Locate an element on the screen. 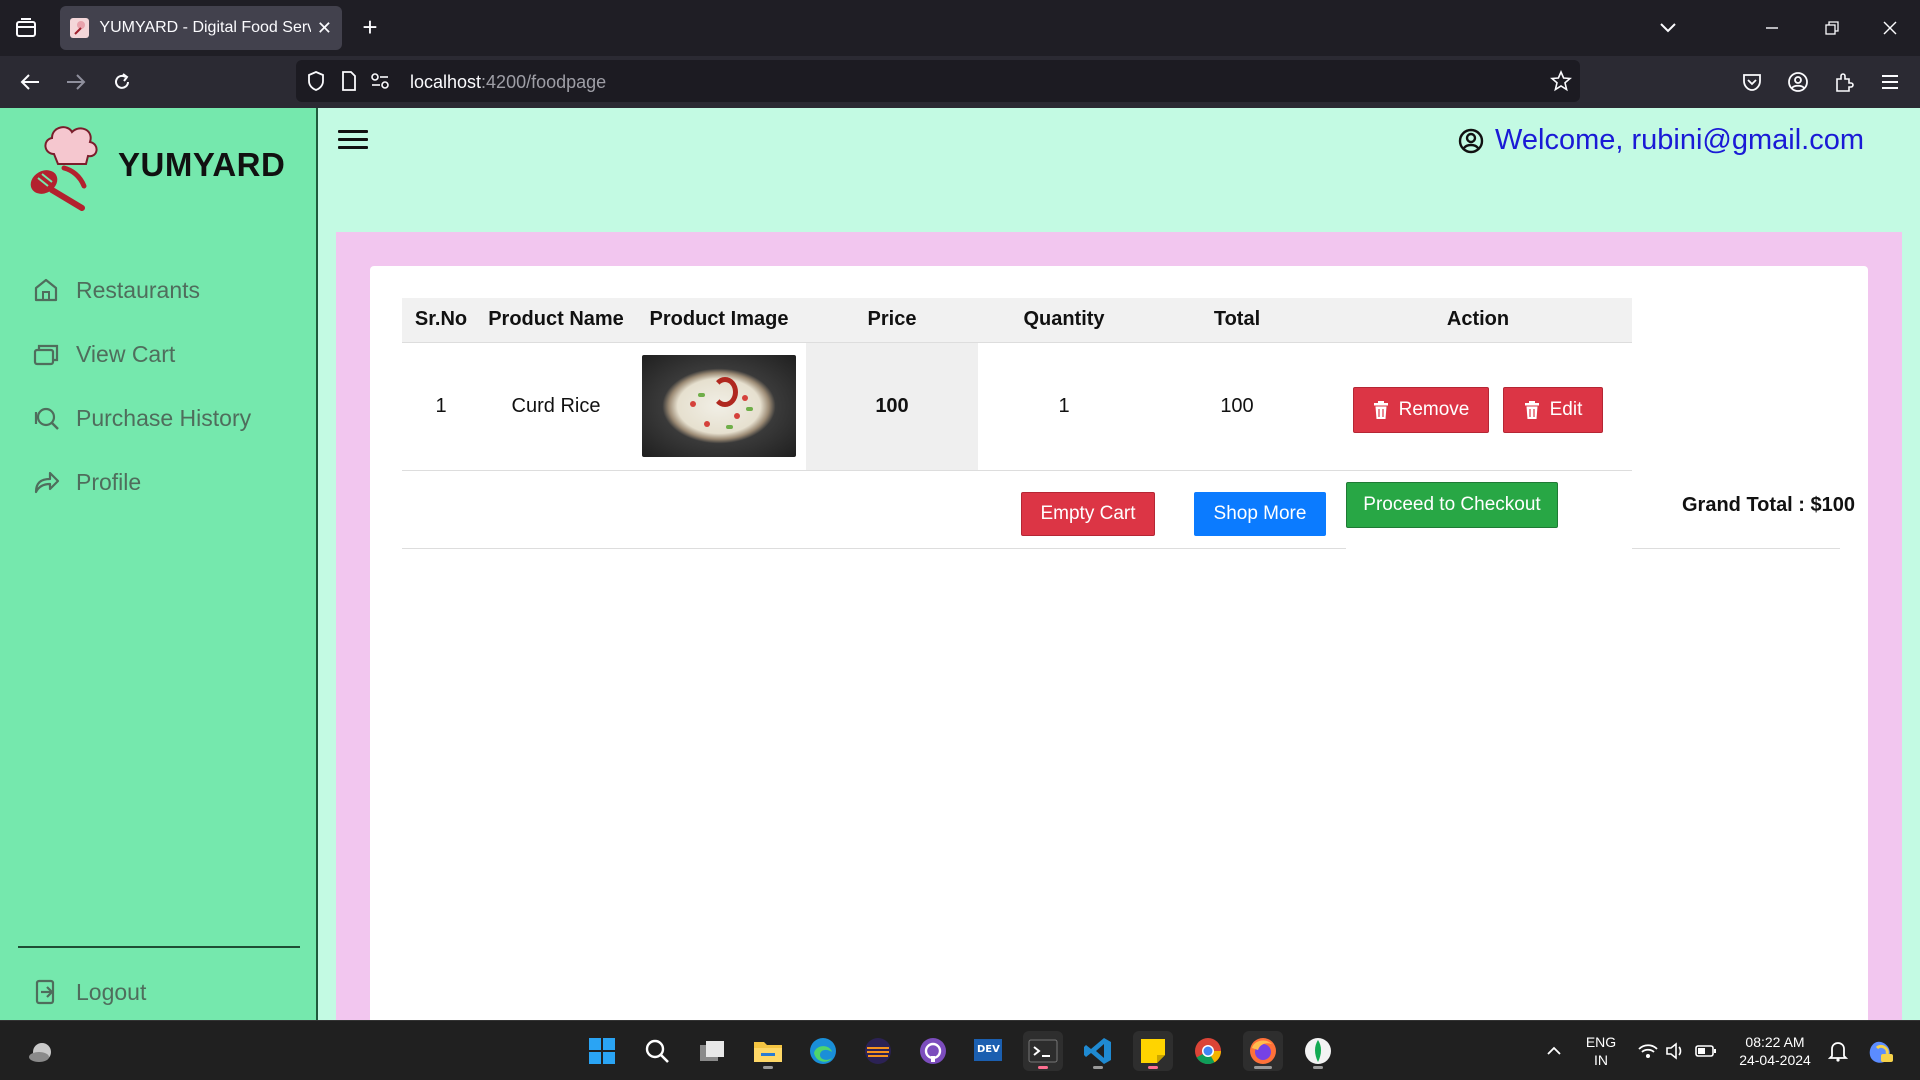  eclipse-icon is located at coordinates (878, 1051).